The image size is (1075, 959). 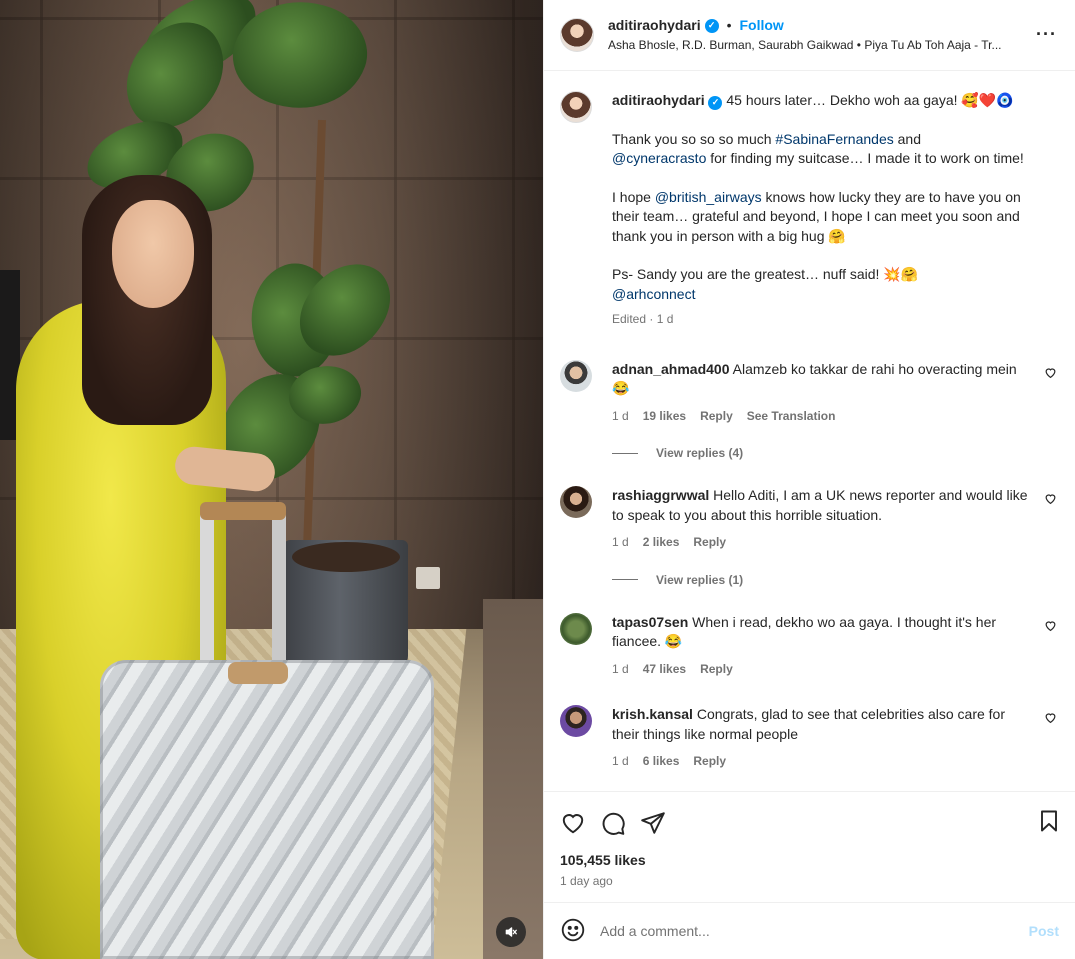 What do you see at coordinates (650, 622) in the screenshot?
I see `comment-username: tapas07sen` at bounding box center [650, 622].